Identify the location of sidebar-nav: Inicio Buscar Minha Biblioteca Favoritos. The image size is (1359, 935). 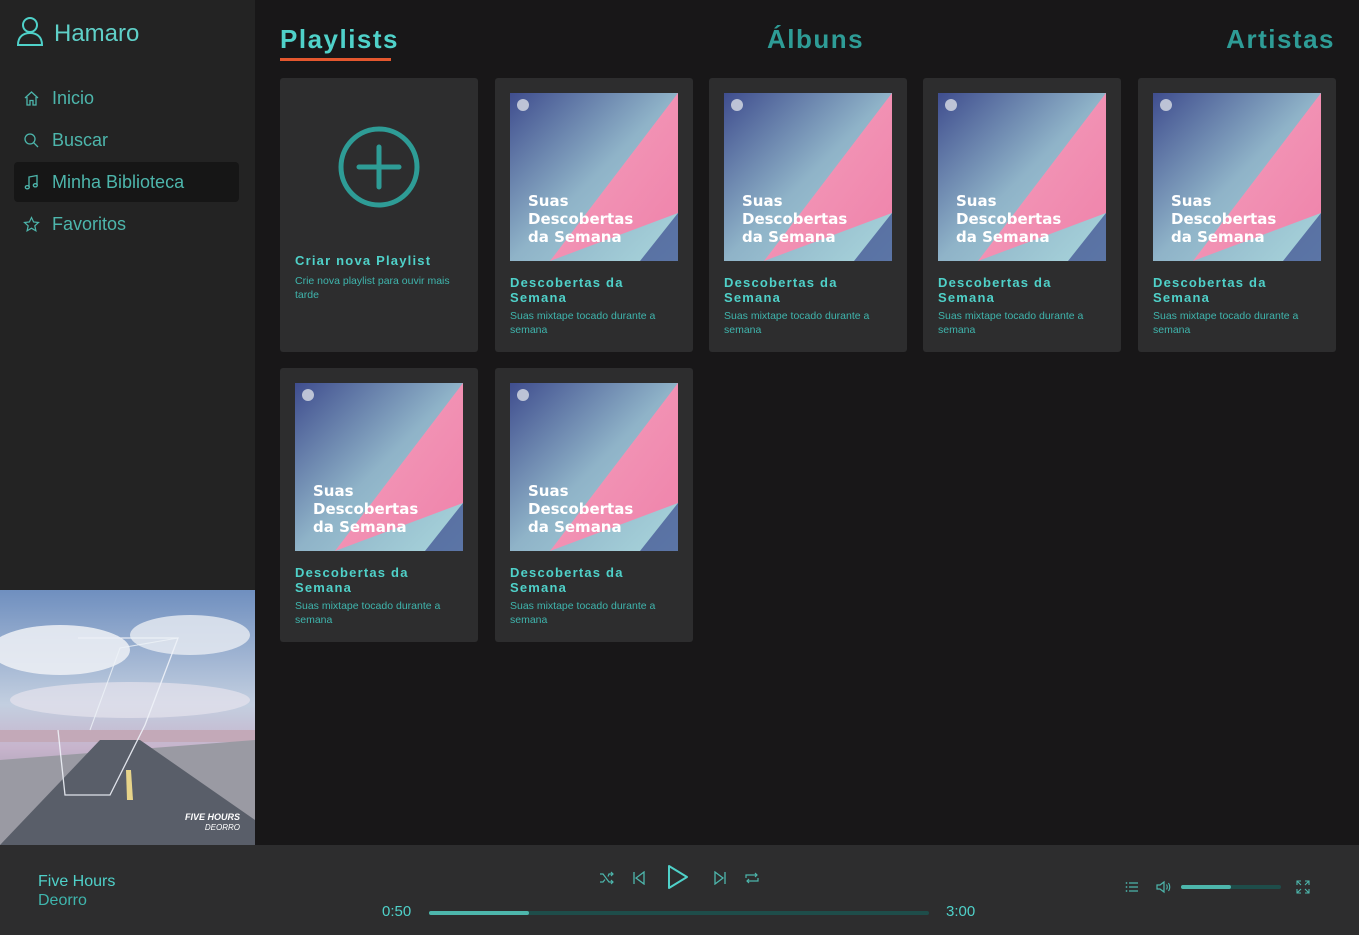
(126, 162).